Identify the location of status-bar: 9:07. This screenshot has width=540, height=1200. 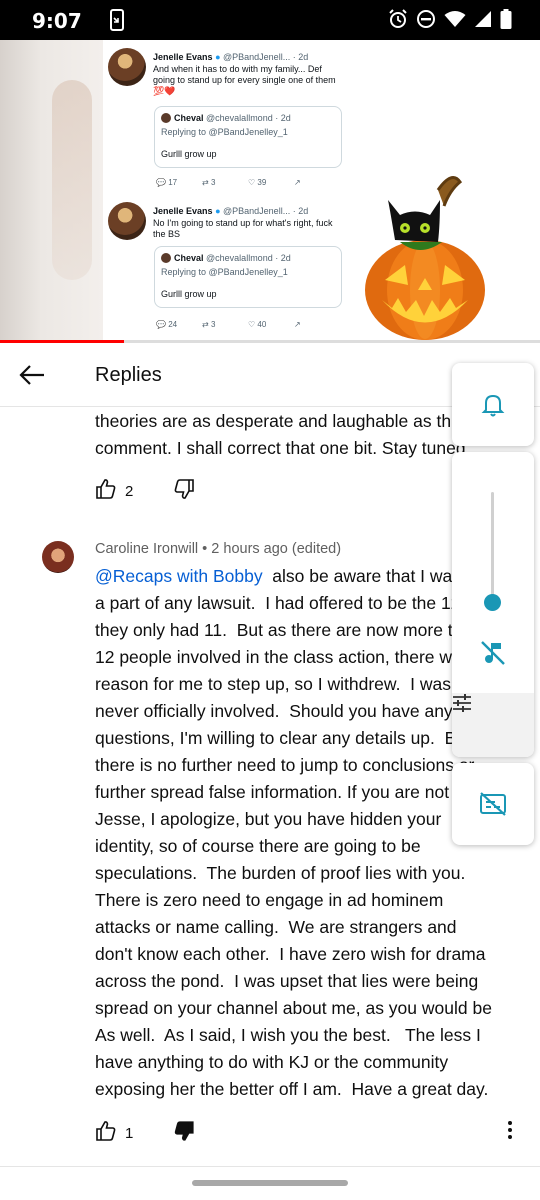
(270, 20).